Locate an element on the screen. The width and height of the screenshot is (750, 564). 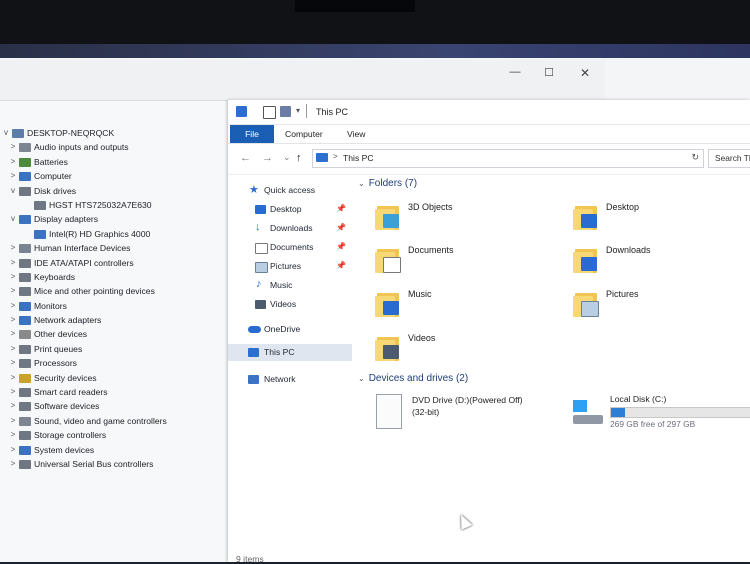
tree-item: > Monitors is located at coordinates (115, 306).